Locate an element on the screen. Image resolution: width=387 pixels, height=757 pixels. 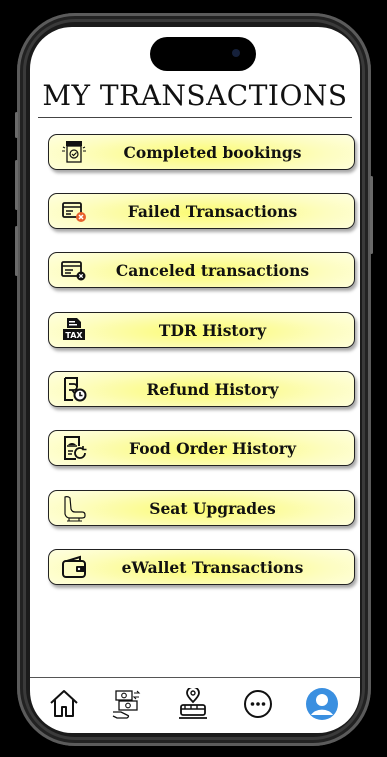
seat-icon is located at coordinates (74, 508).